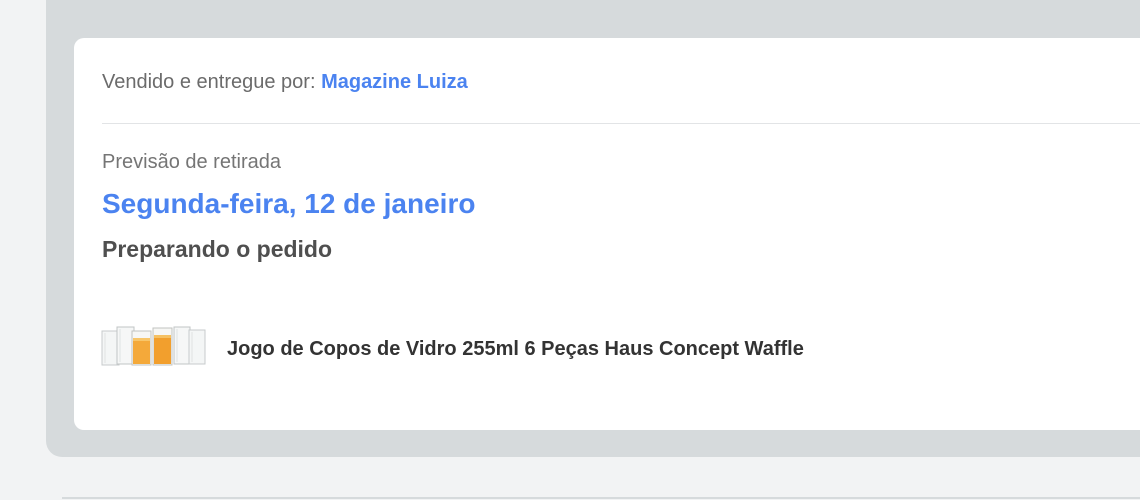  I want to click on pickup-label: Previsão de retirada, so click(191, 162).